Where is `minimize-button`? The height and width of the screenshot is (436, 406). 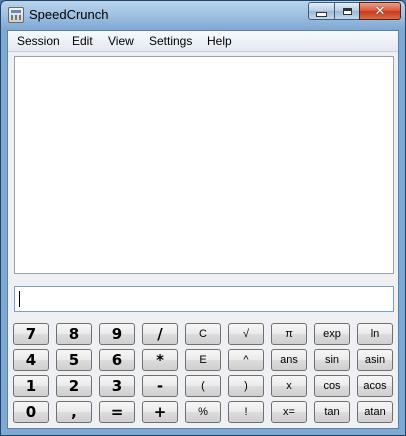 minimize-button is located at coordinates (321, 11).